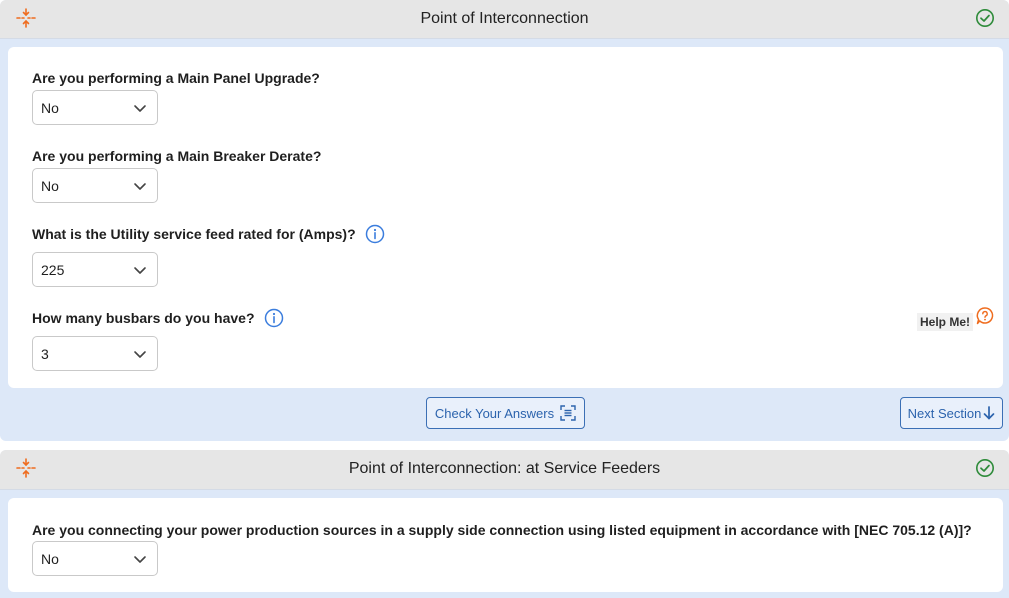 The width and height of the screenshot is (1009, 598). What do you see at coordinates (985, 316) in the screenshot?
I see `help-bubble-icon` at bounding box center [985, 316].